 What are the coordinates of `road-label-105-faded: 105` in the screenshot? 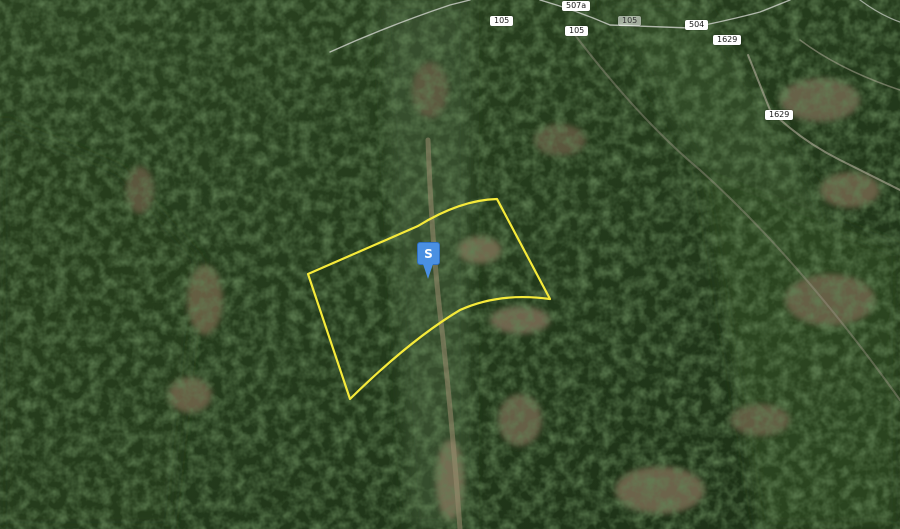 It's located at (630, 21).